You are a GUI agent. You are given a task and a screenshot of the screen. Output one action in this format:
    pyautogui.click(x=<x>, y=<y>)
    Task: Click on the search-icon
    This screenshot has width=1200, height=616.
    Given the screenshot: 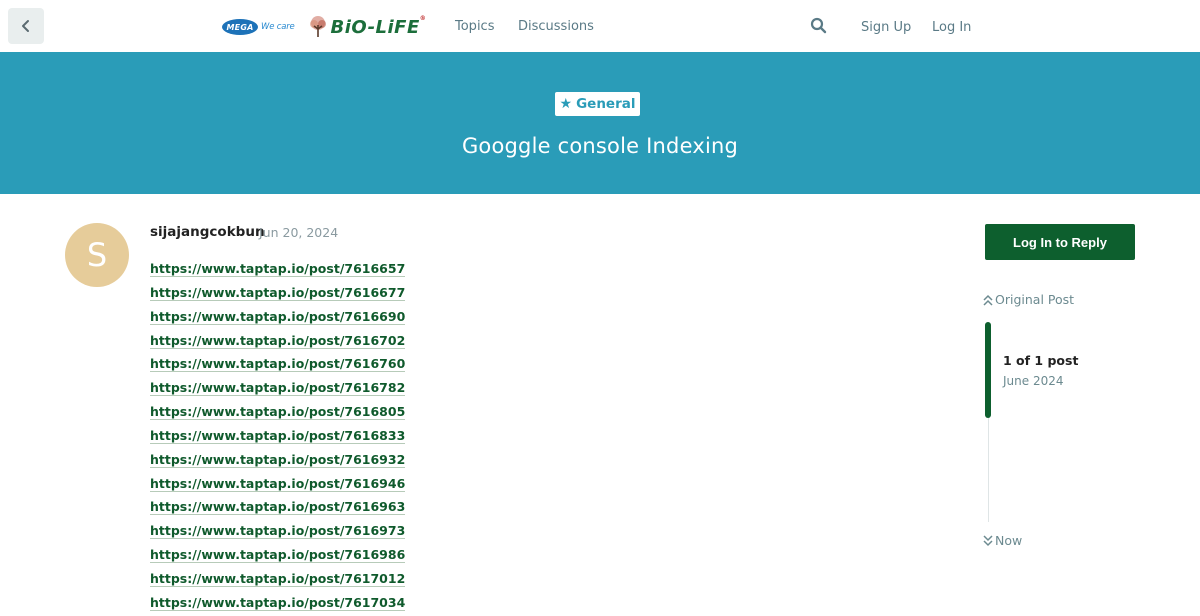 What is the action you would take?
    pyautogui.click(x=818, y=25)
    